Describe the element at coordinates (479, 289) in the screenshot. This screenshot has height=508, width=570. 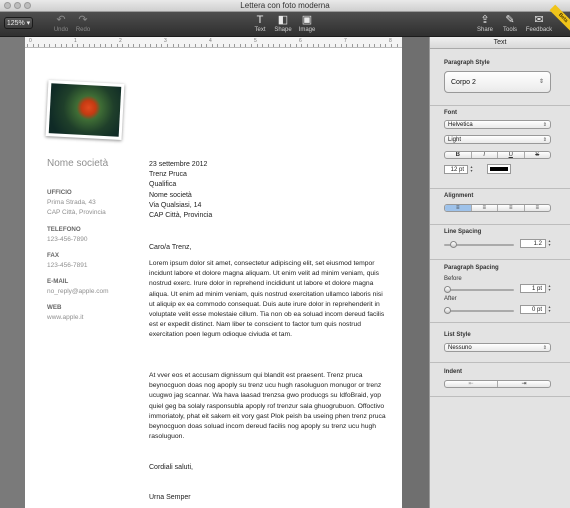
I see `before-spacing-slider` at that location.